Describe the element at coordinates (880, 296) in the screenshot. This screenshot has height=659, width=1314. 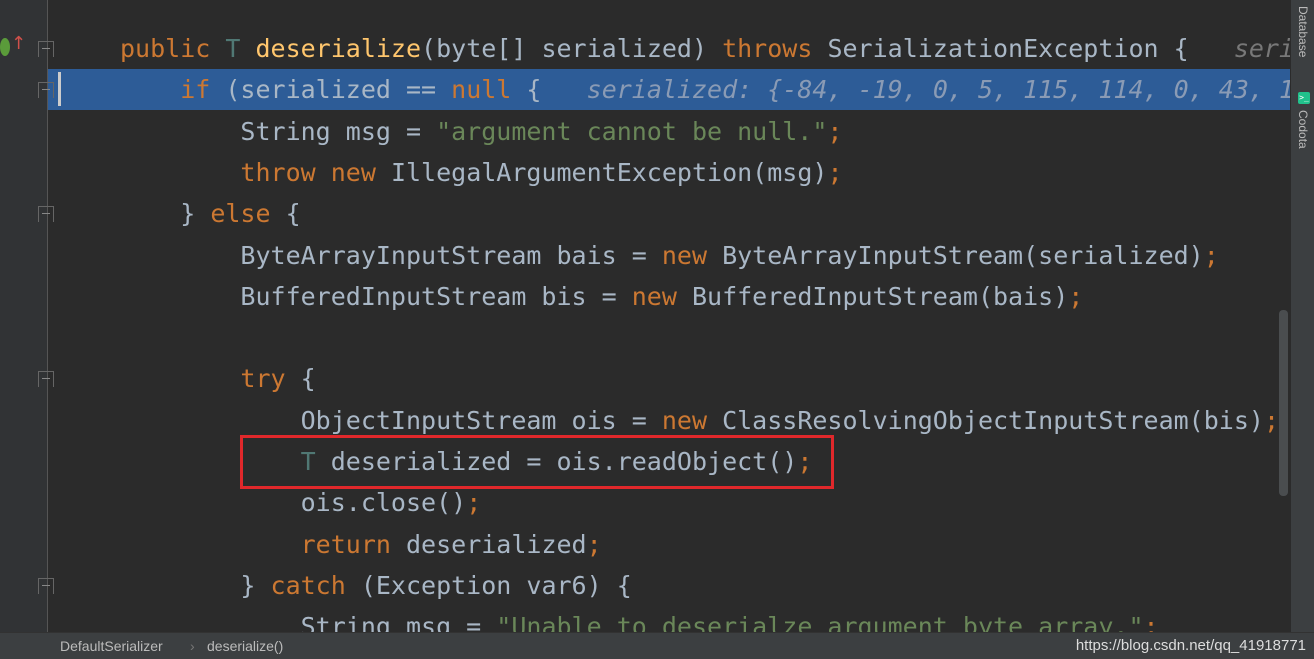
I see `code-token: BufferedInputStream(bais)` at that location.